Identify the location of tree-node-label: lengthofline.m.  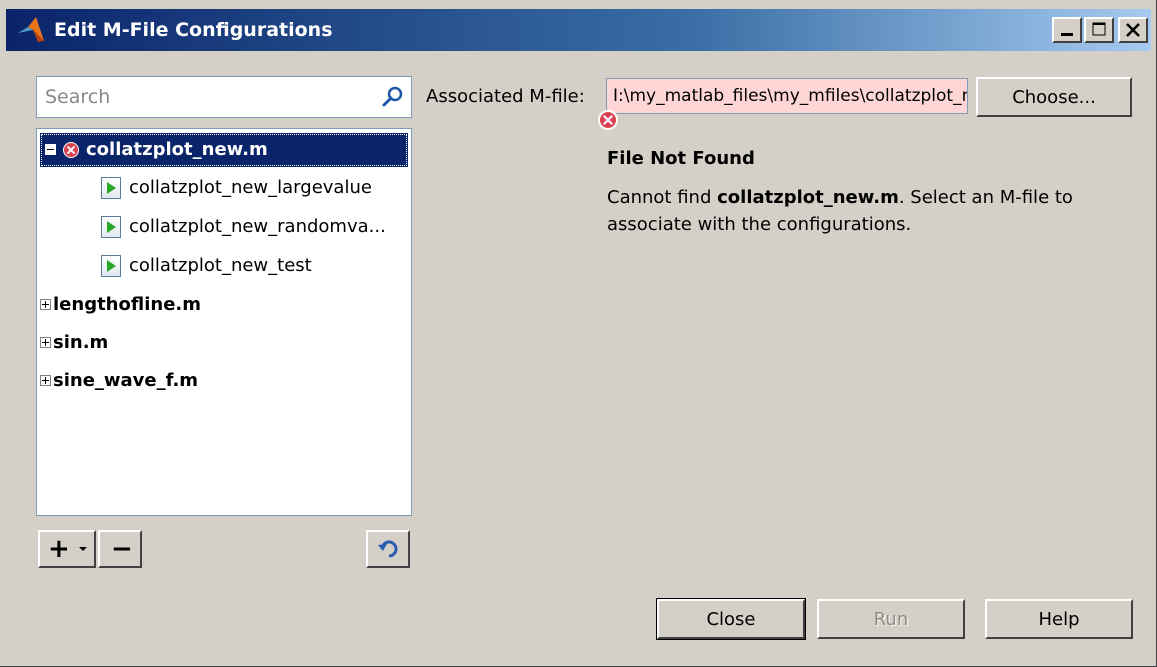
(127, 304).